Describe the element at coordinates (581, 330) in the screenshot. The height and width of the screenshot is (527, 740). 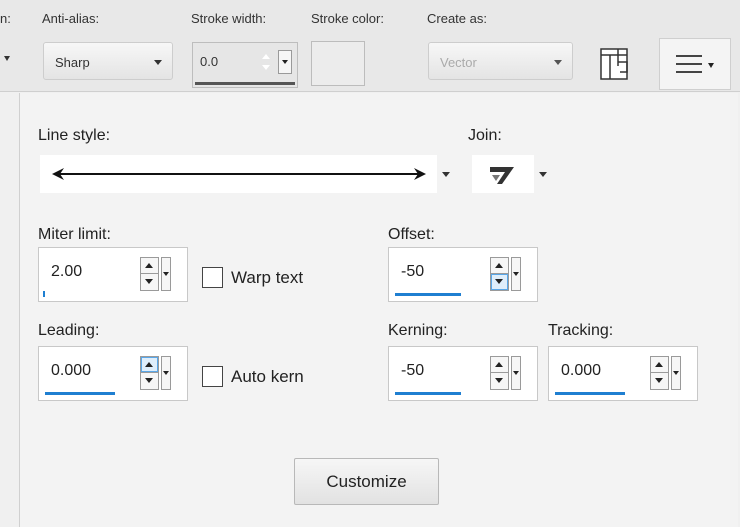
I see `tracking-label: Tracking:` at that location.